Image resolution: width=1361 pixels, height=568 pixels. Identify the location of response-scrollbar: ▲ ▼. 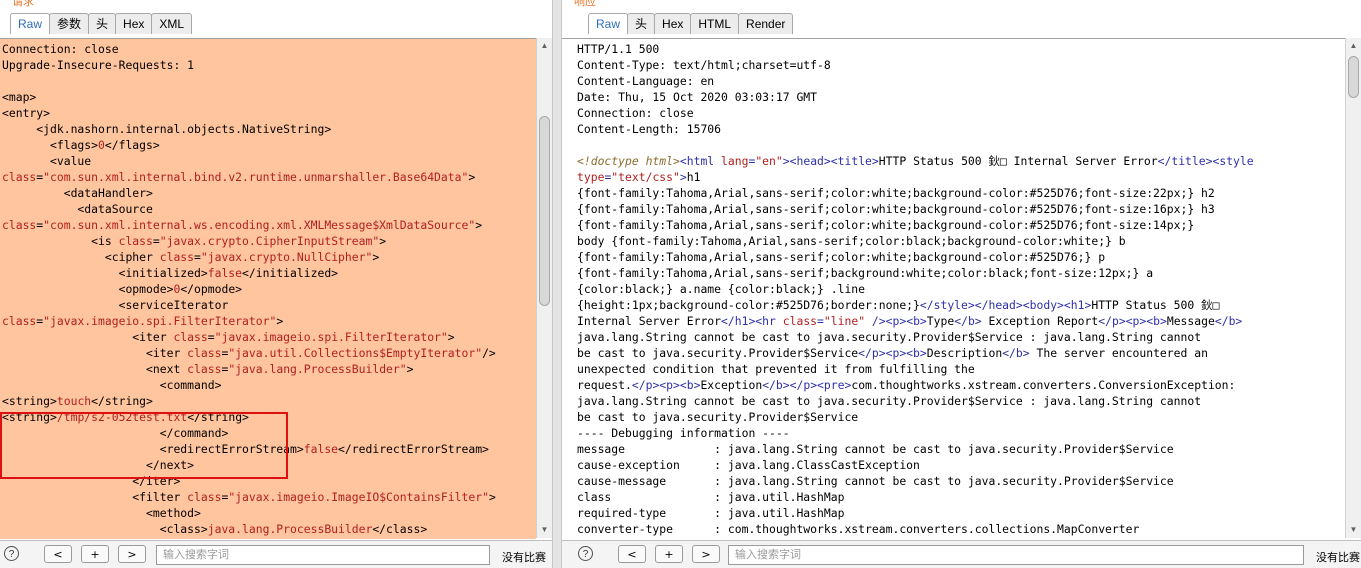
(1353, 288).